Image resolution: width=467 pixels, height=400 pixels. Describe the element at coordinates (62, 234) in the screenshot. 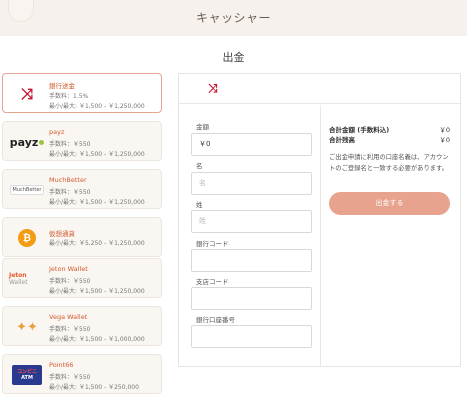

I see `method-name: 仮想通貨` at that location.